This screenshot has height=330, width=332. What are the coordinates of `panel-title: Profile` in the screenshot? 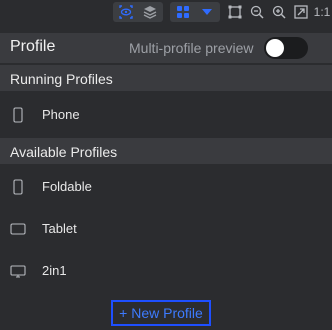 It's located at (33, 46).